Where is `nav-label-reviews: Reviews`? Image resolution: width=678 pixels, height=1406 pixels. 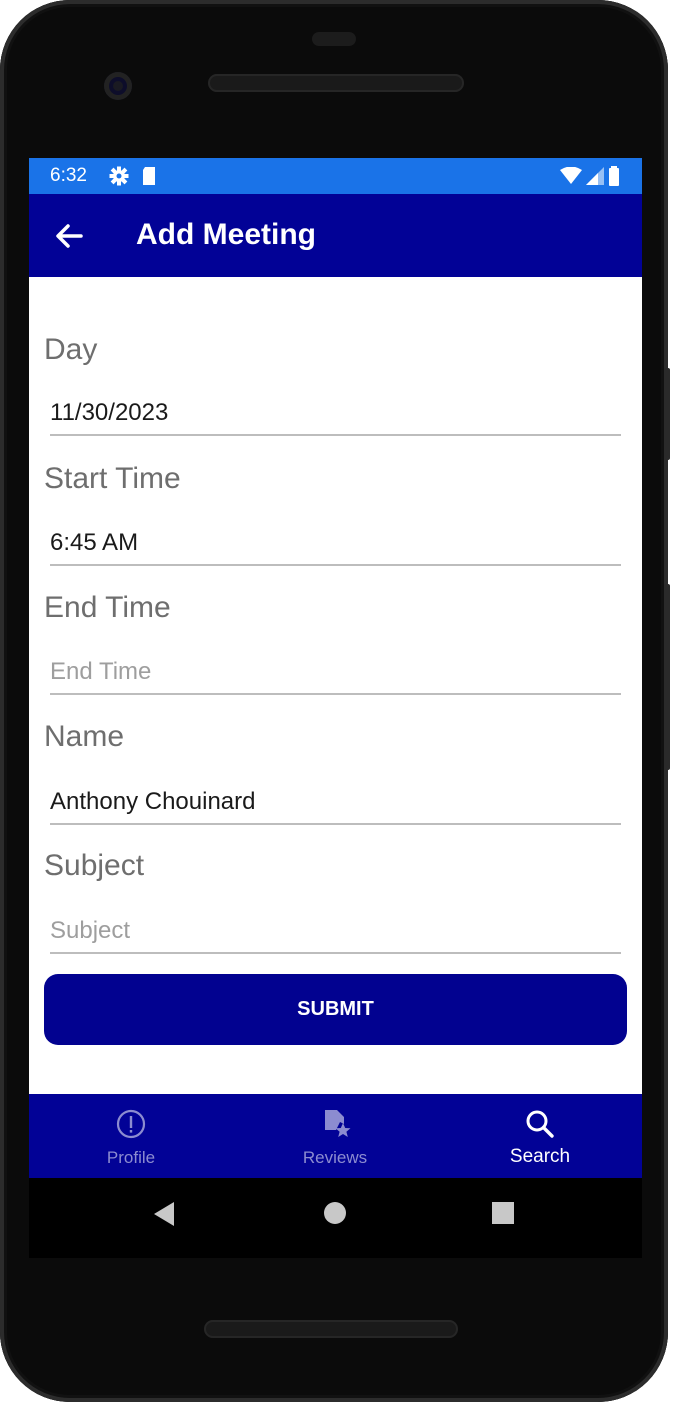
nav-label-reviews: Reviews is located at coordinates (335, 1157).